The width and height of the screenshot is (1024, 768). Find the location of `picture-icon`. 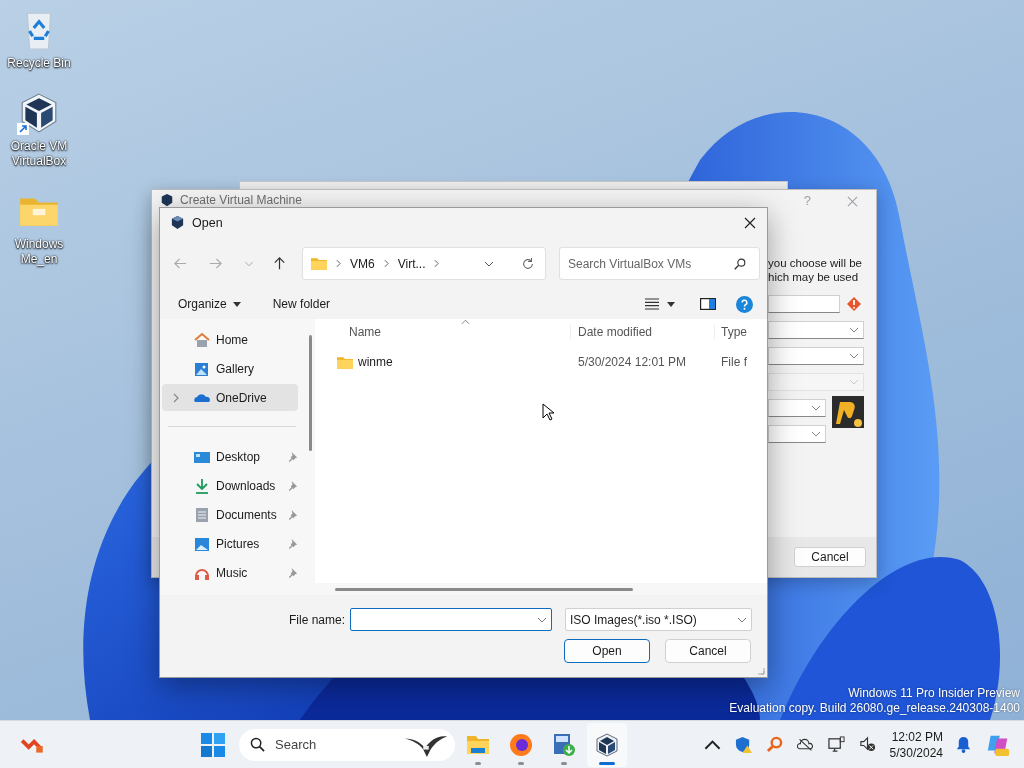

picture-icon is located at coordinates (202, 543).